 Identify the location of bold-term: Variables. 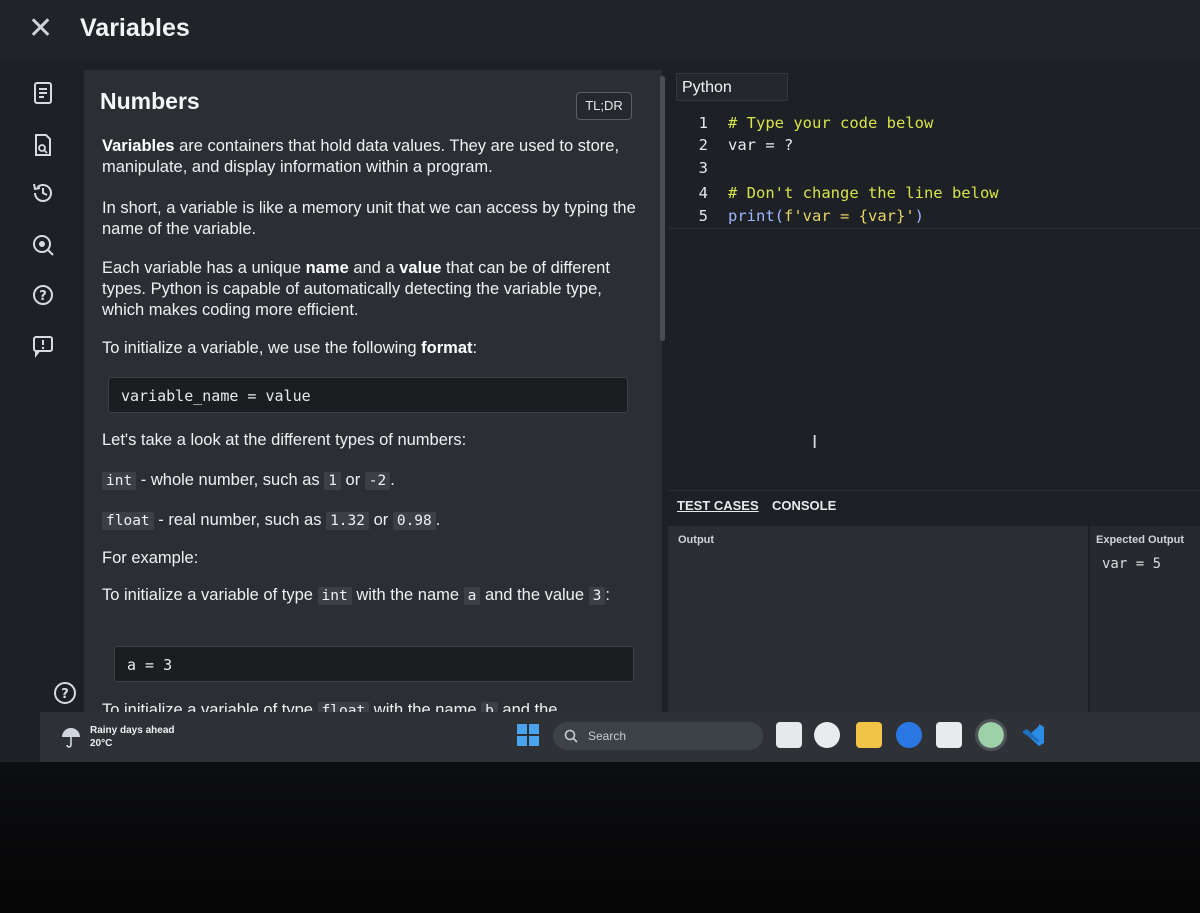
(138, 146).